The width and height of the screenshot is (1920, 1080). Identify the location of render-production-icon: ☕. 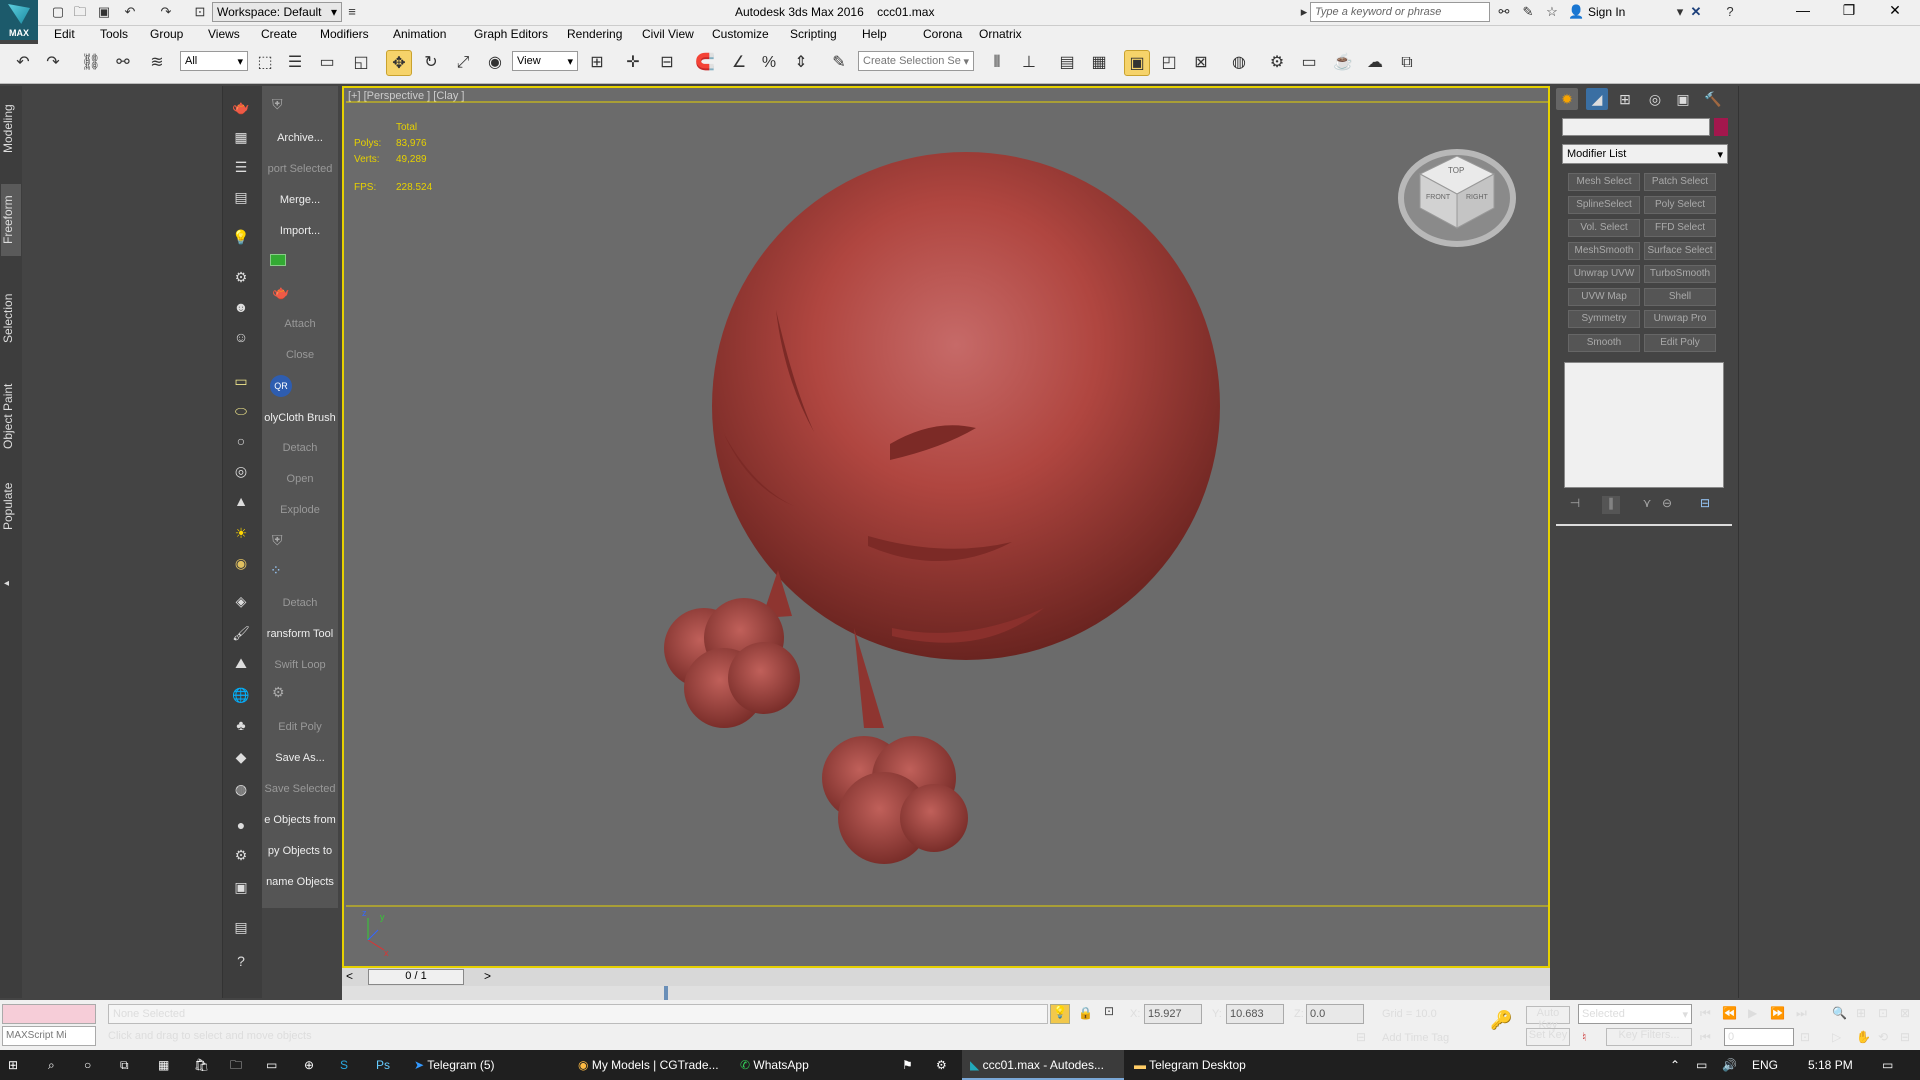
(1343, 63).